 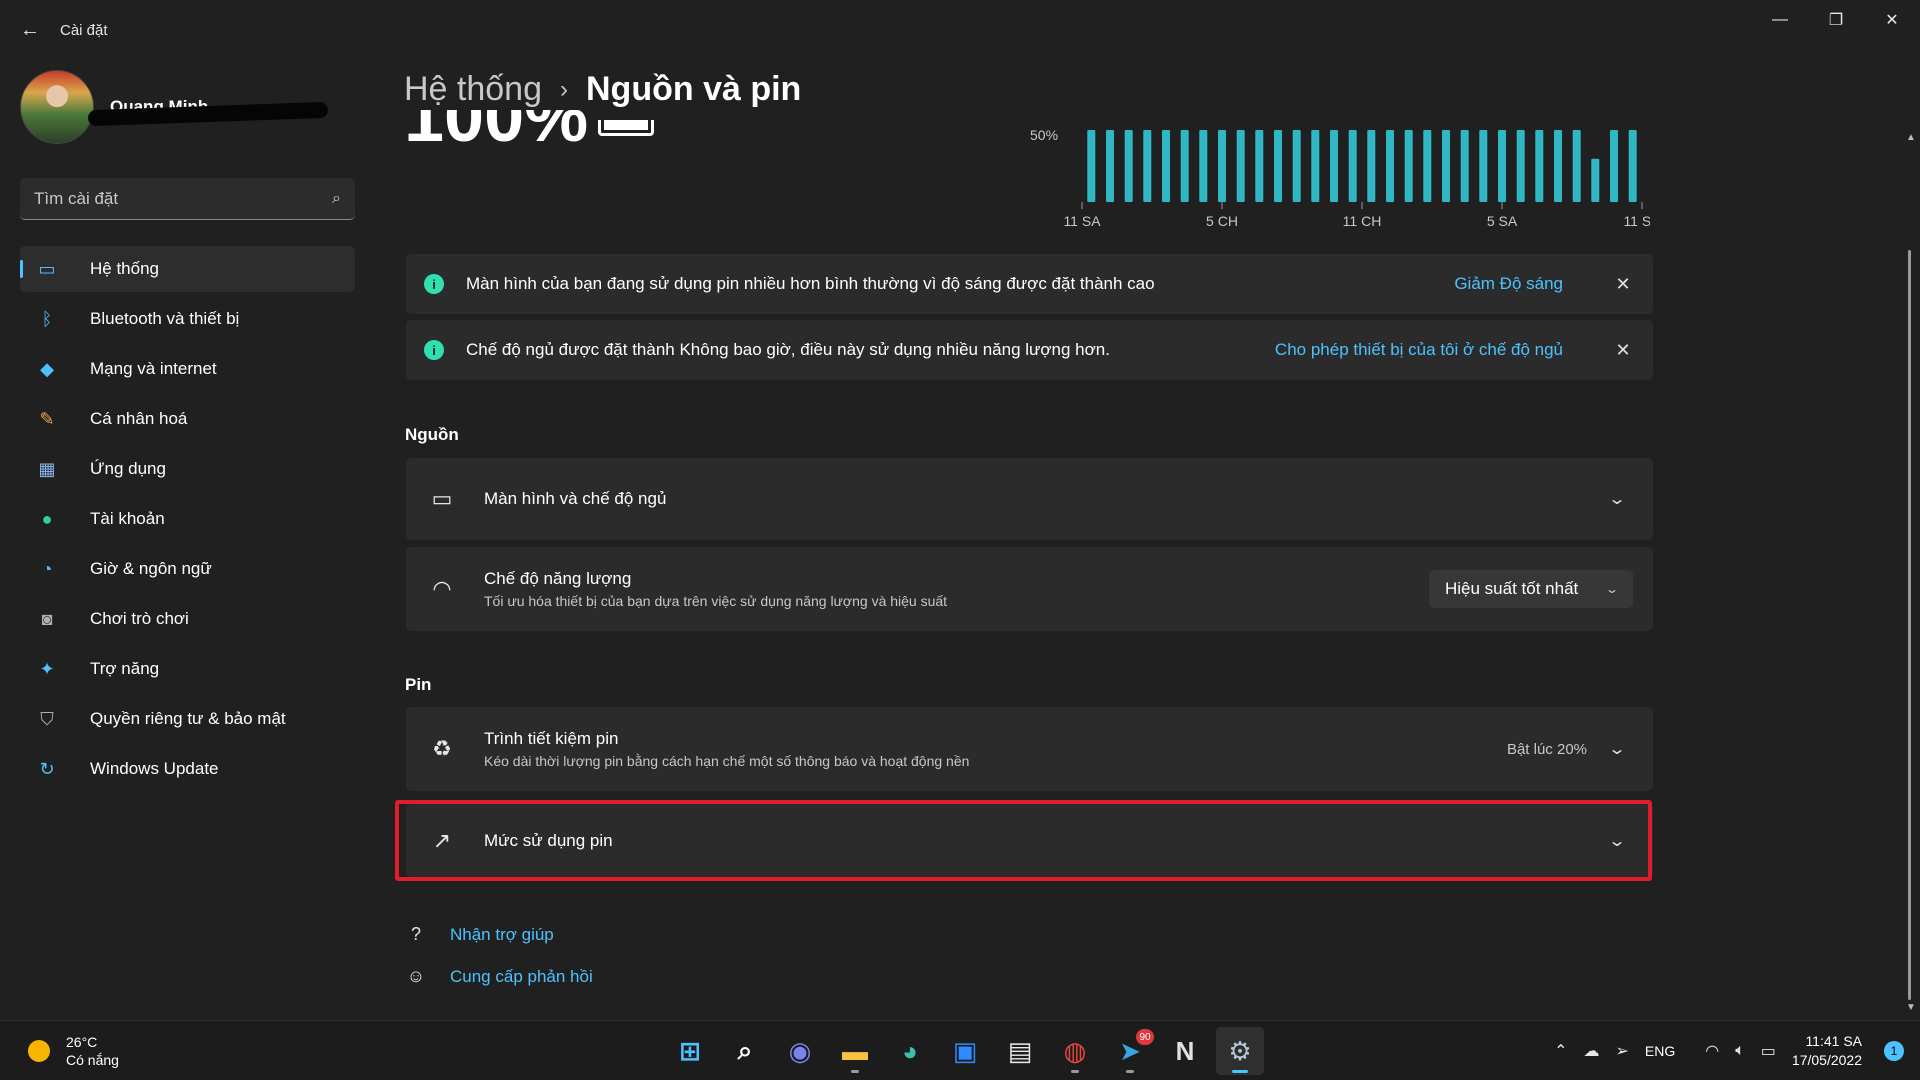 I want to click on card-title: Chế độ năng lượng, so click(x=558, y=578).